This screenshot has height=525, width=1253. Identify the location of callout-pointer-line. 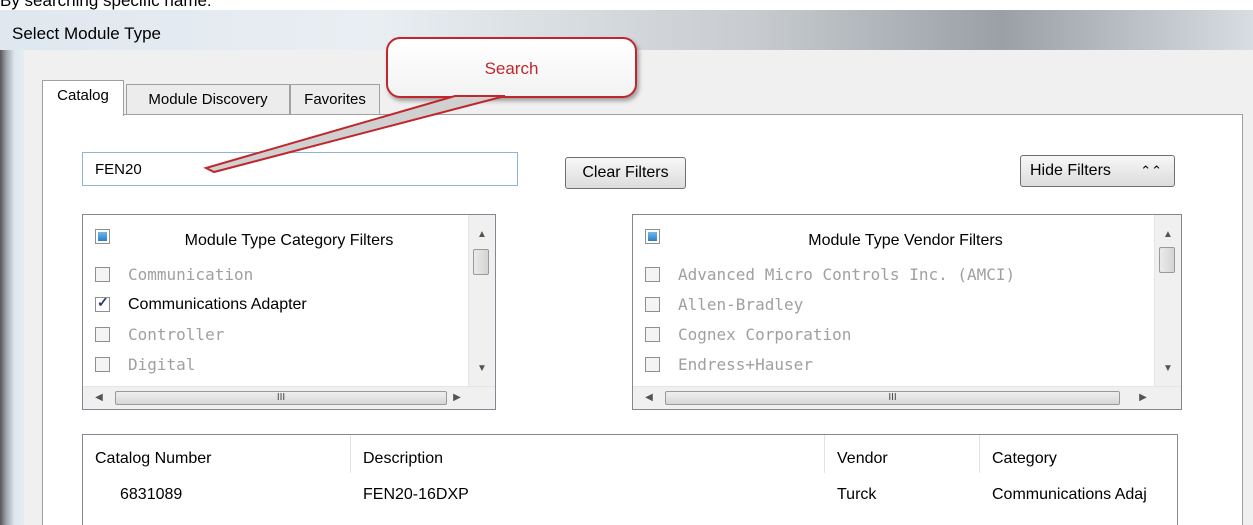
(354, 134).